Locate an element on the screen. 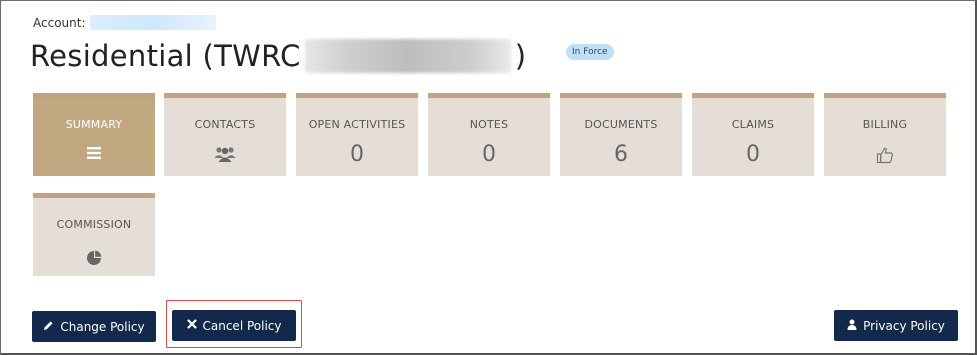 This screenshot has height=355, width=977. tile-open-activities-count: 0 is located at coordinates (357, 154).